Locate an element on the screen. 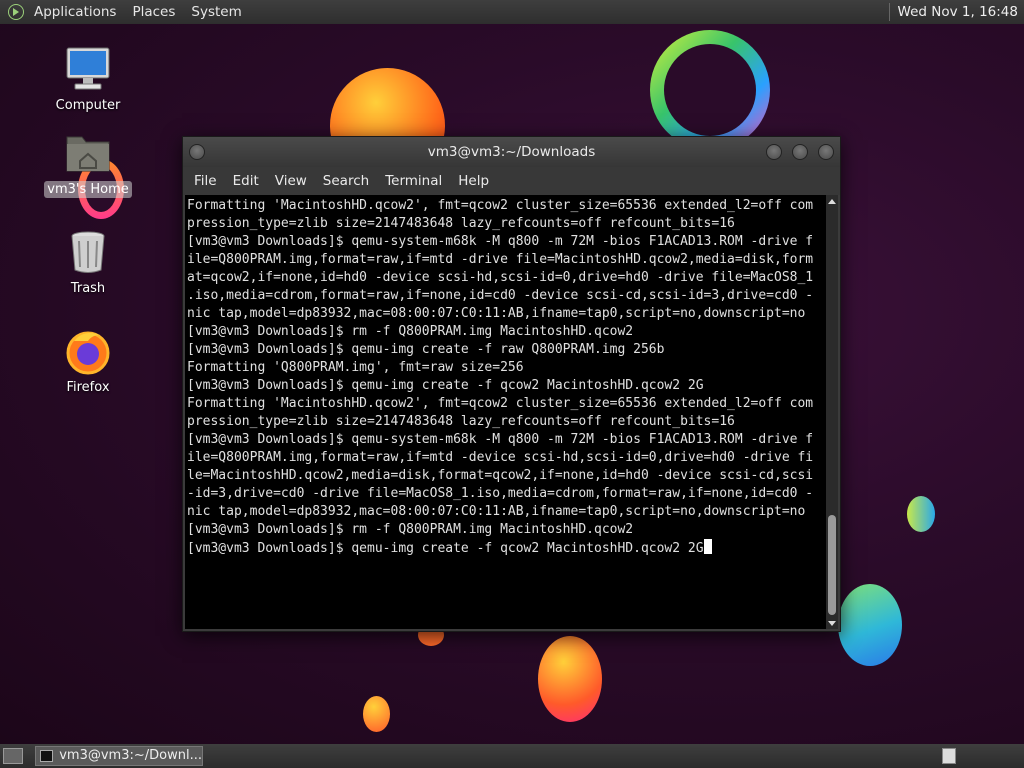  desktop-icon-home: vm3's Home is located at coordinates (88, 163).